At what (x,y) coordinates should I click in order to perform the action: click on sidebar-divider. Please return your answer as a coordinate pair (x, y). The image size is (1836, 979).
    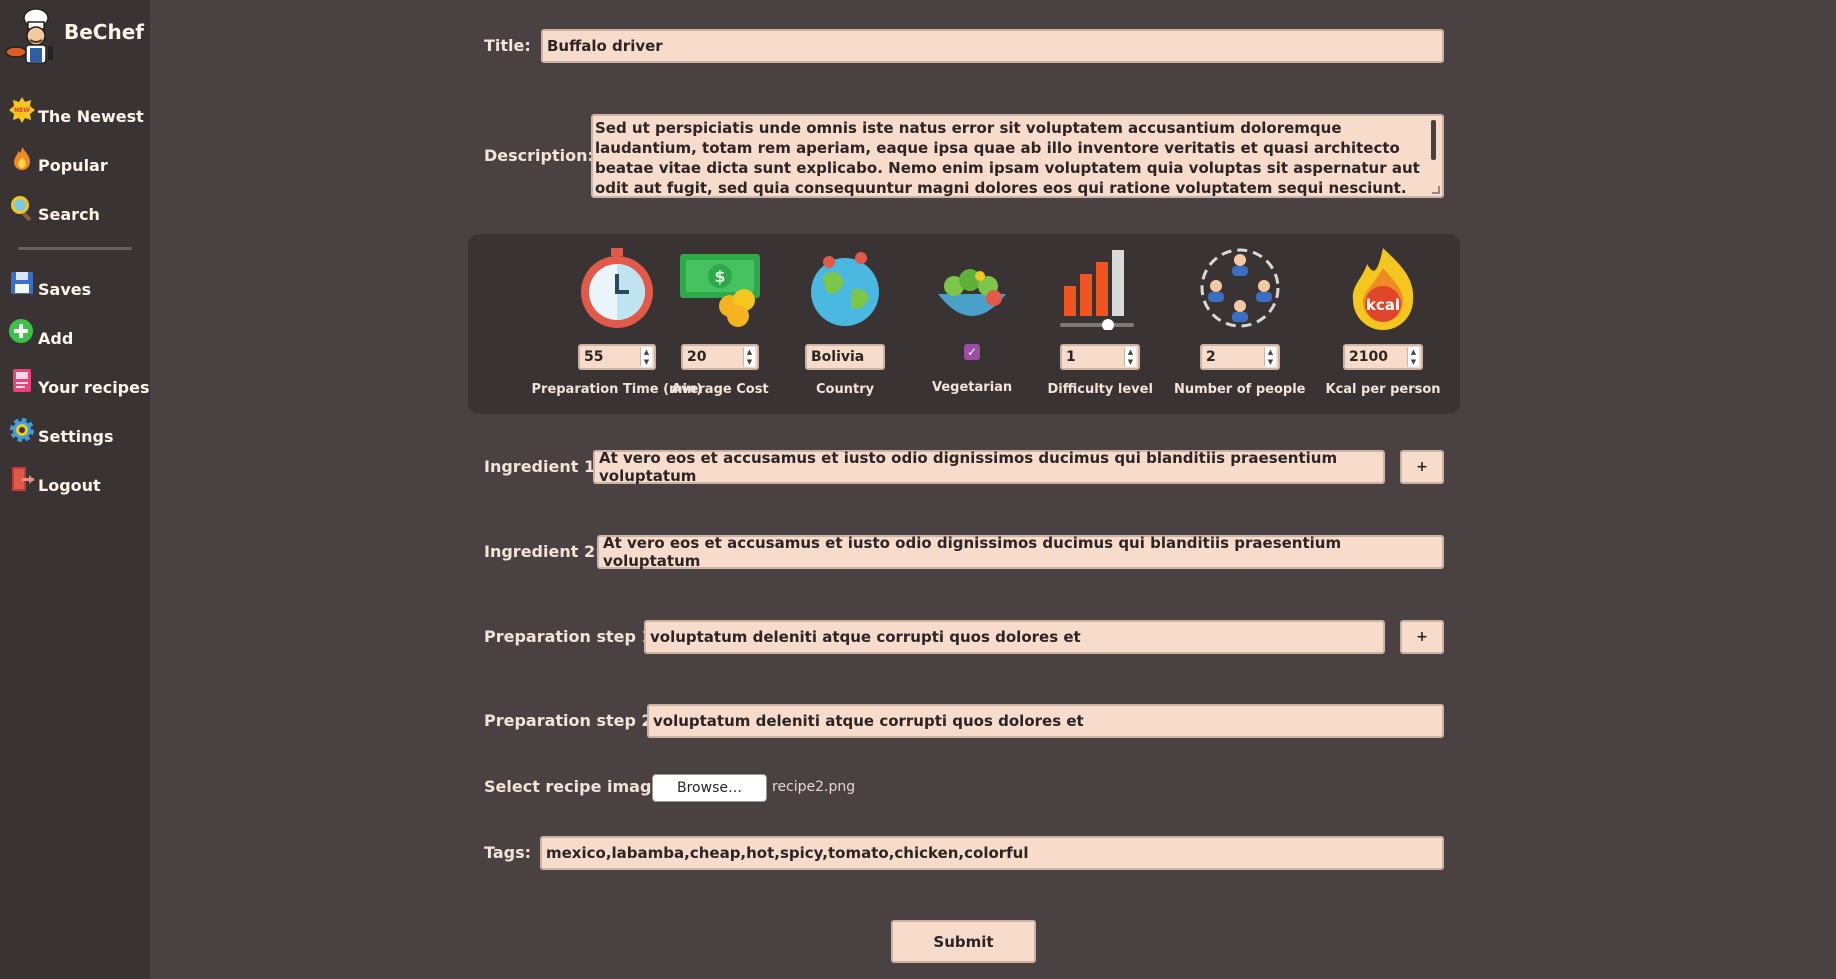
    Looking at the image, I should click on (75, 248).